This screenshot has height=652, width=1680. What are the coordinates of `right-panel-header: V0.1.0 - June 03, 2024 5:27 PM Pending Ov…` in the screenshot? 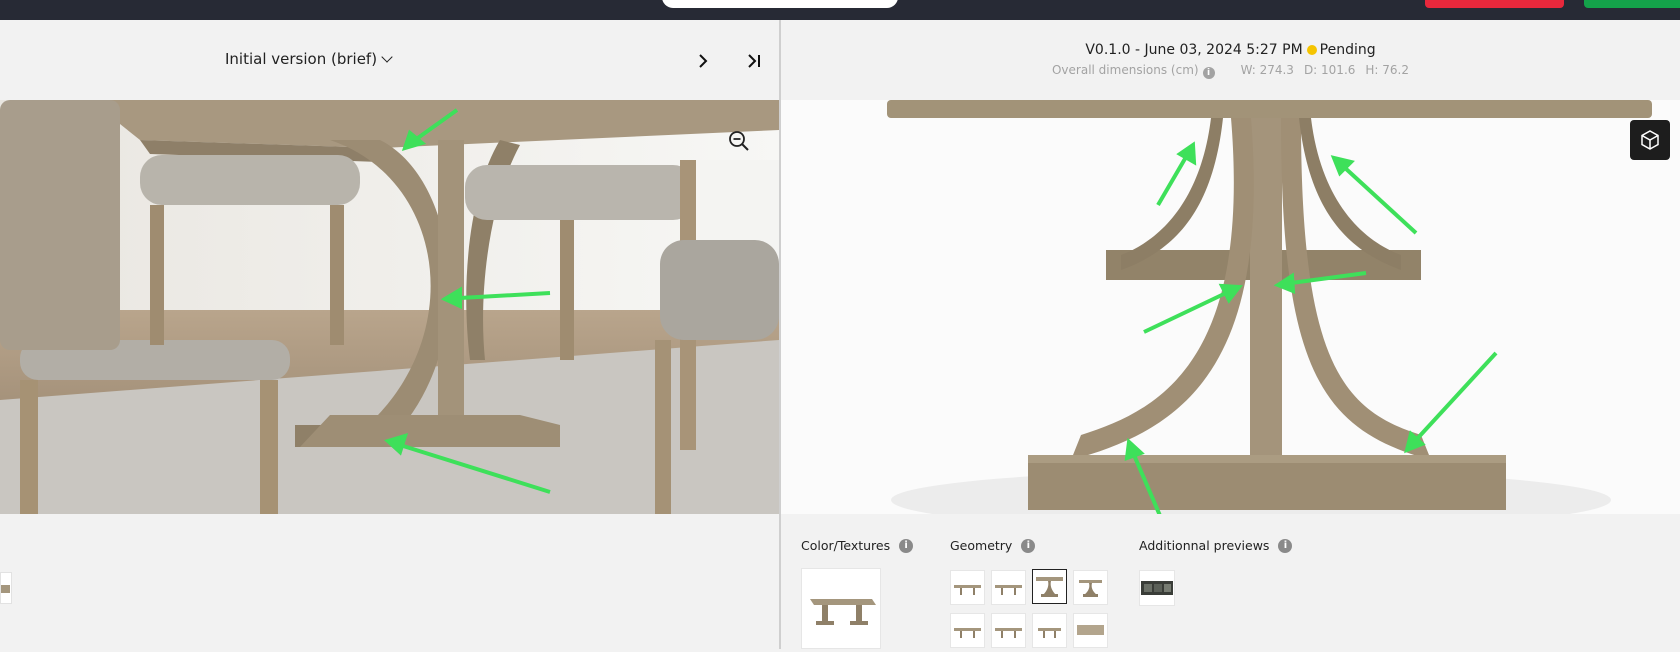 It's located at (1230, 60).